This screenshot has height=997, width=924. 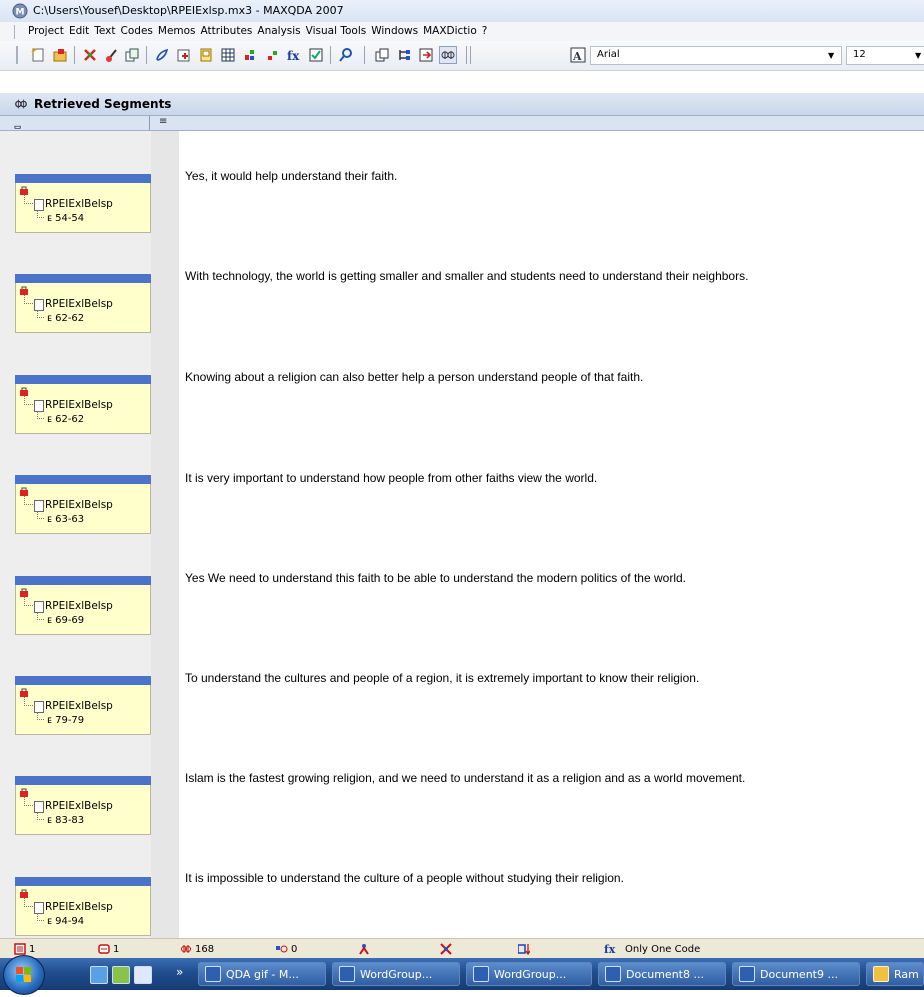 I want to click on segment-position: ᴇ 83-83, so click(x=66, y=820).